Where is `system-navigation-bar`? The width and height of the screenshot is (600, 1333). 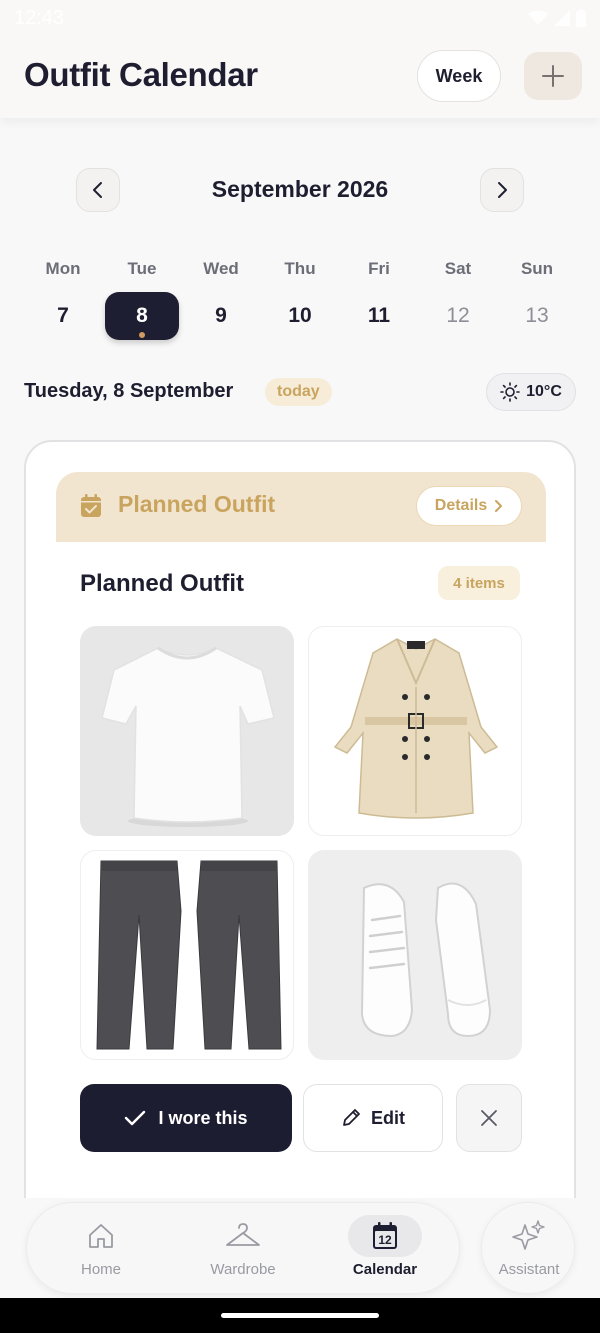 system-navigation-bar is located at coordinates (300, 1315).